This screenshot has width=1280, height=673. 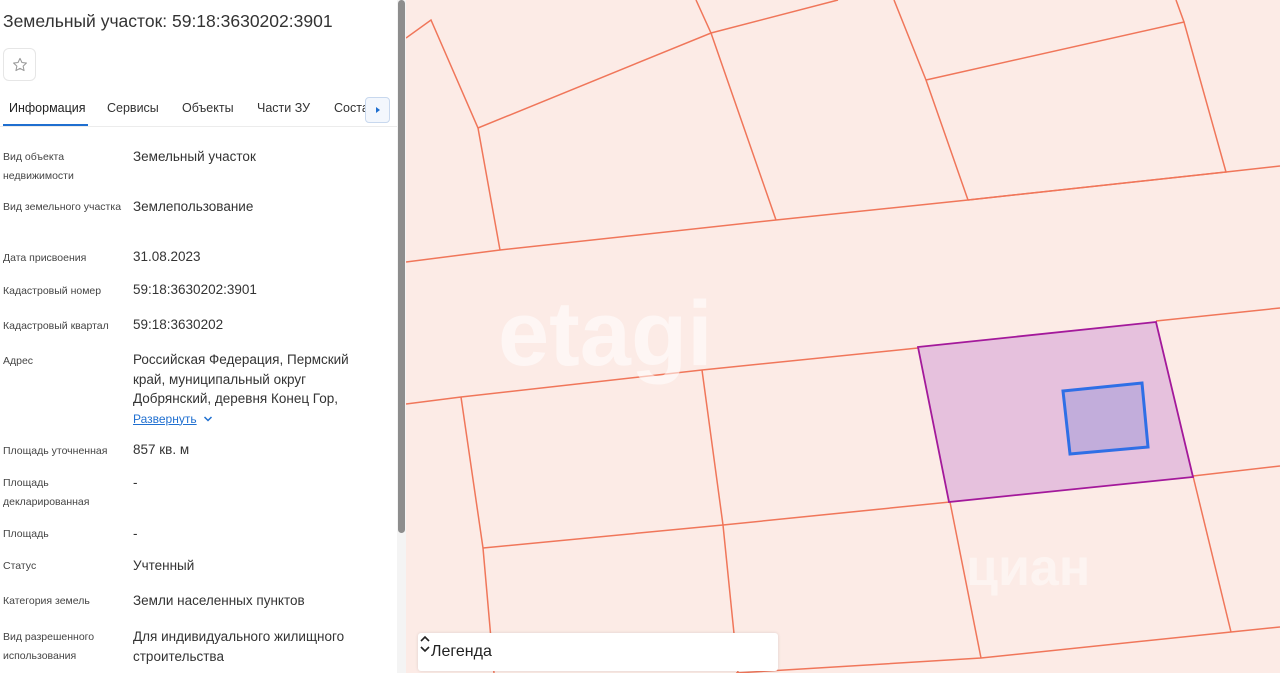 I want to click on cadastral-number-value: 59:18:3630202:3901, so click(x=195, y=289).